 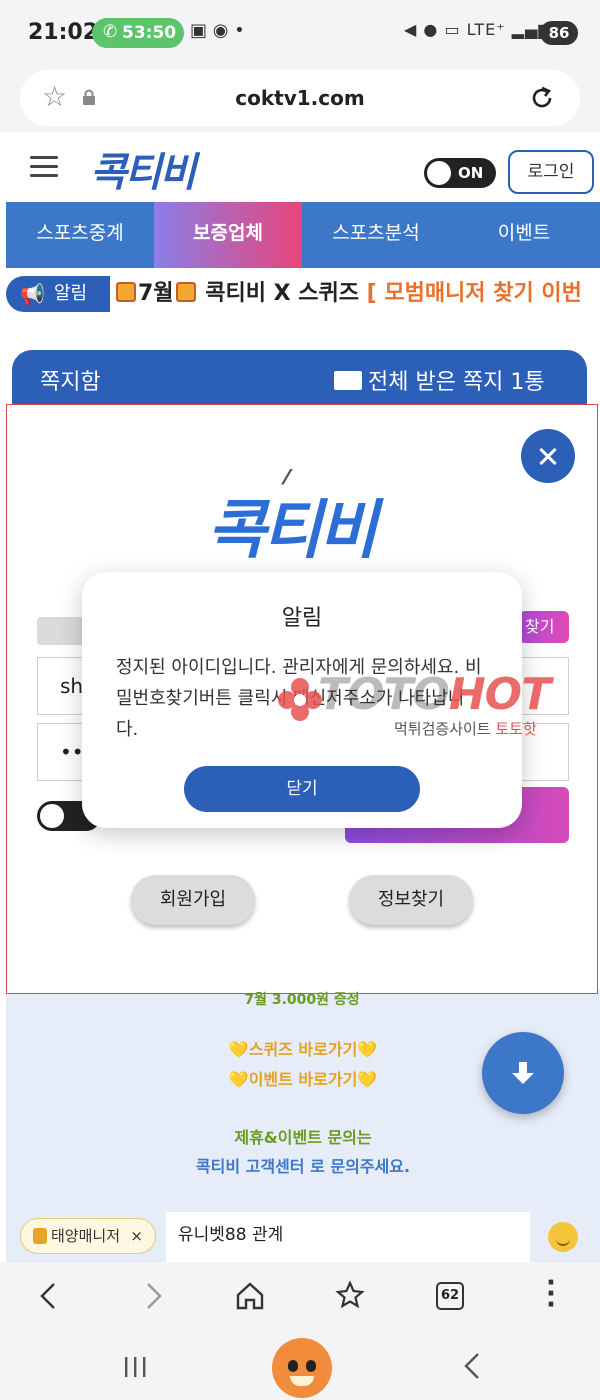 I want to click on notice-ticker: 📢 알림 7월 콕티비 X 스퀴즈 [ 모범매니저 찾기 이번, so click(x=303, y=295).